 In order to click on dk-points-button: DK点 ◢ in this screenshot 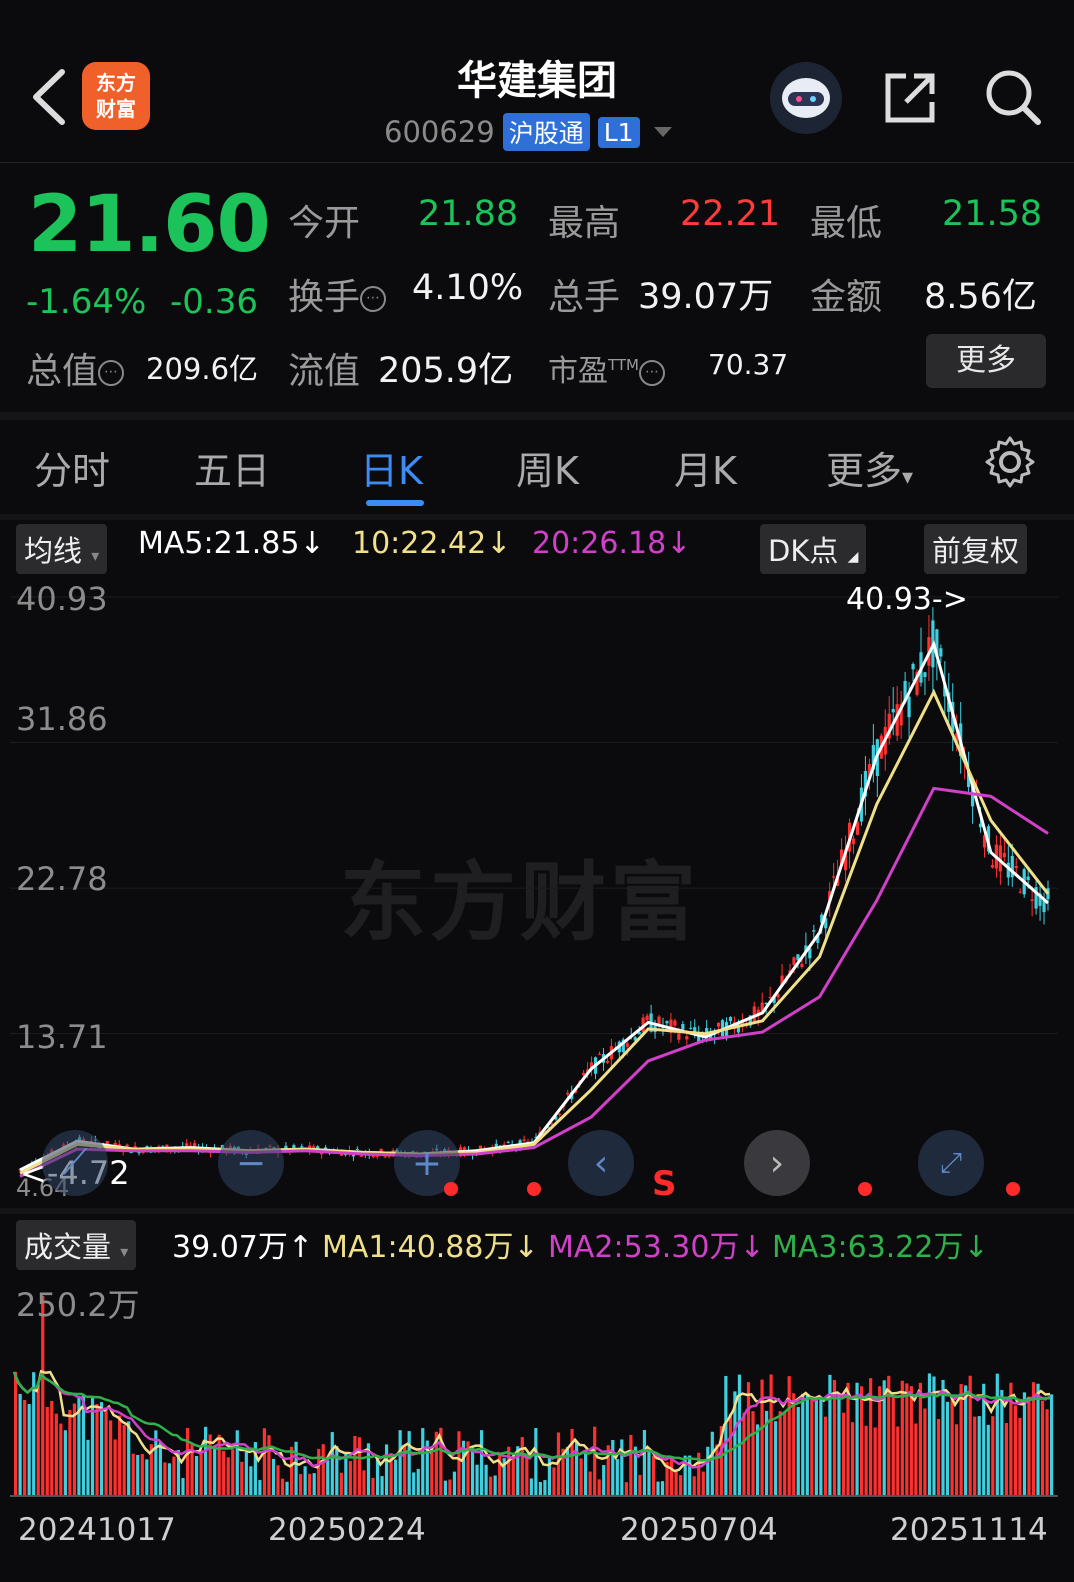, I will do `click(813, 549)`.